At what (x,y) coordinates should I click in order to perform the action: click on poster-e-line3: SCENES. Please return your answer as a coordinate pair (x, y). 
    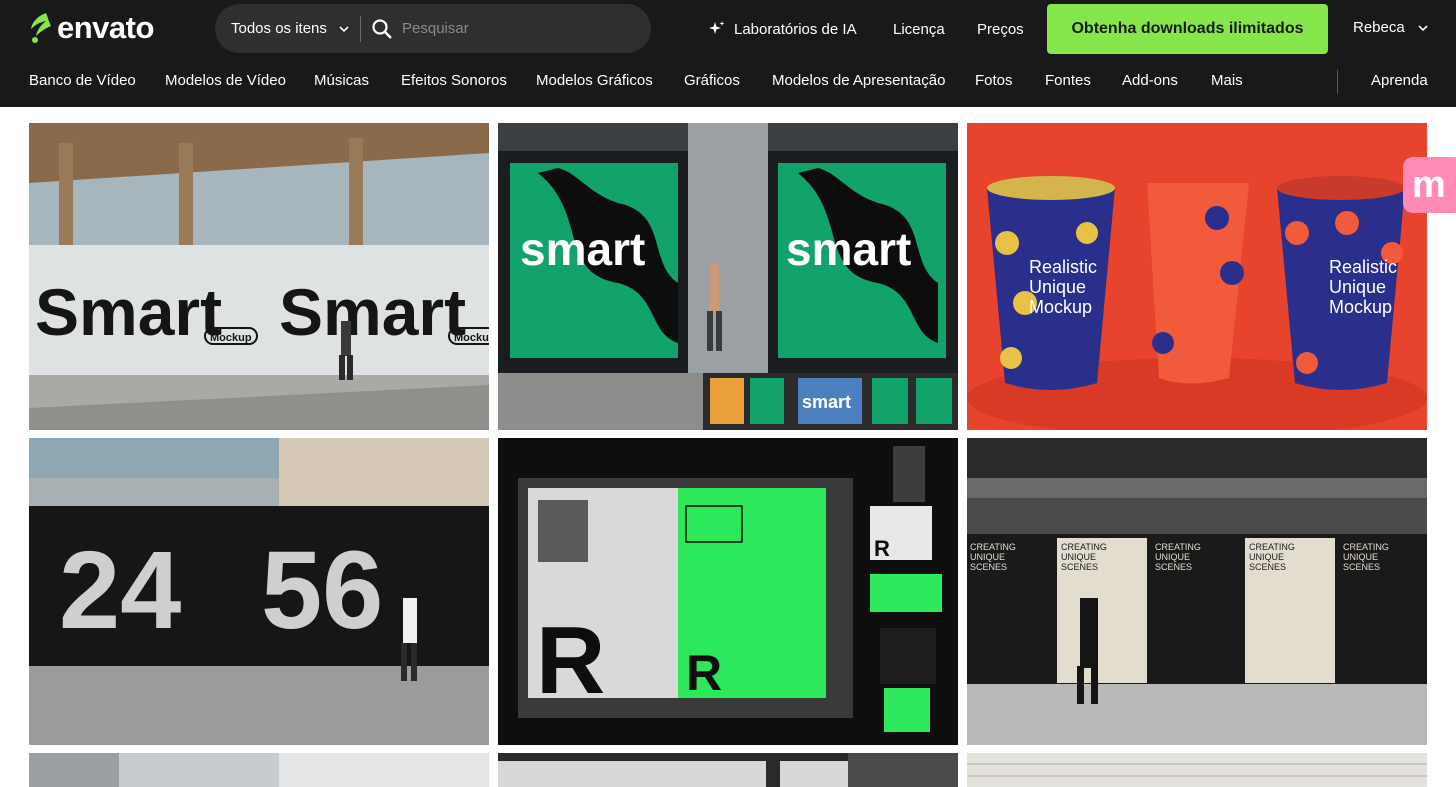
    Looking at the image, I should click on (1361, 567).